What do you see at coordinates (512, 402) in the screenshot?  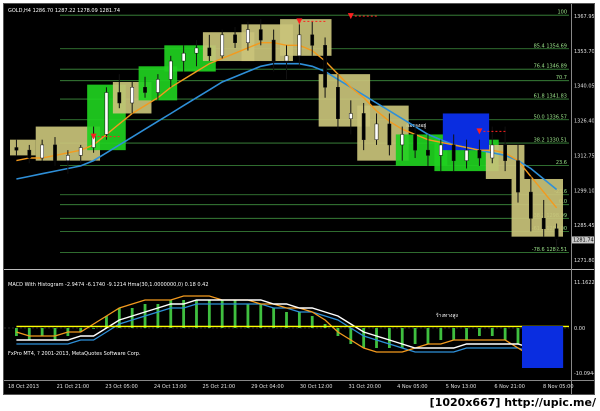 I see `image-caption: [1020x667] http://upic.me/` at bounding box center [512, 402].